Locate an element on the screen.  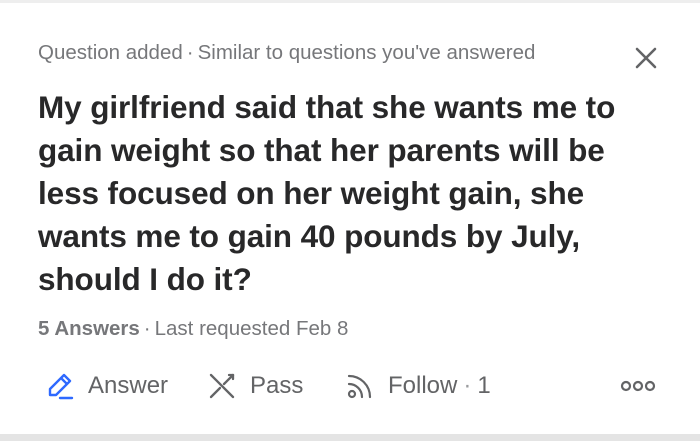
answer-label: Answer is located at coordinates (128, 385).